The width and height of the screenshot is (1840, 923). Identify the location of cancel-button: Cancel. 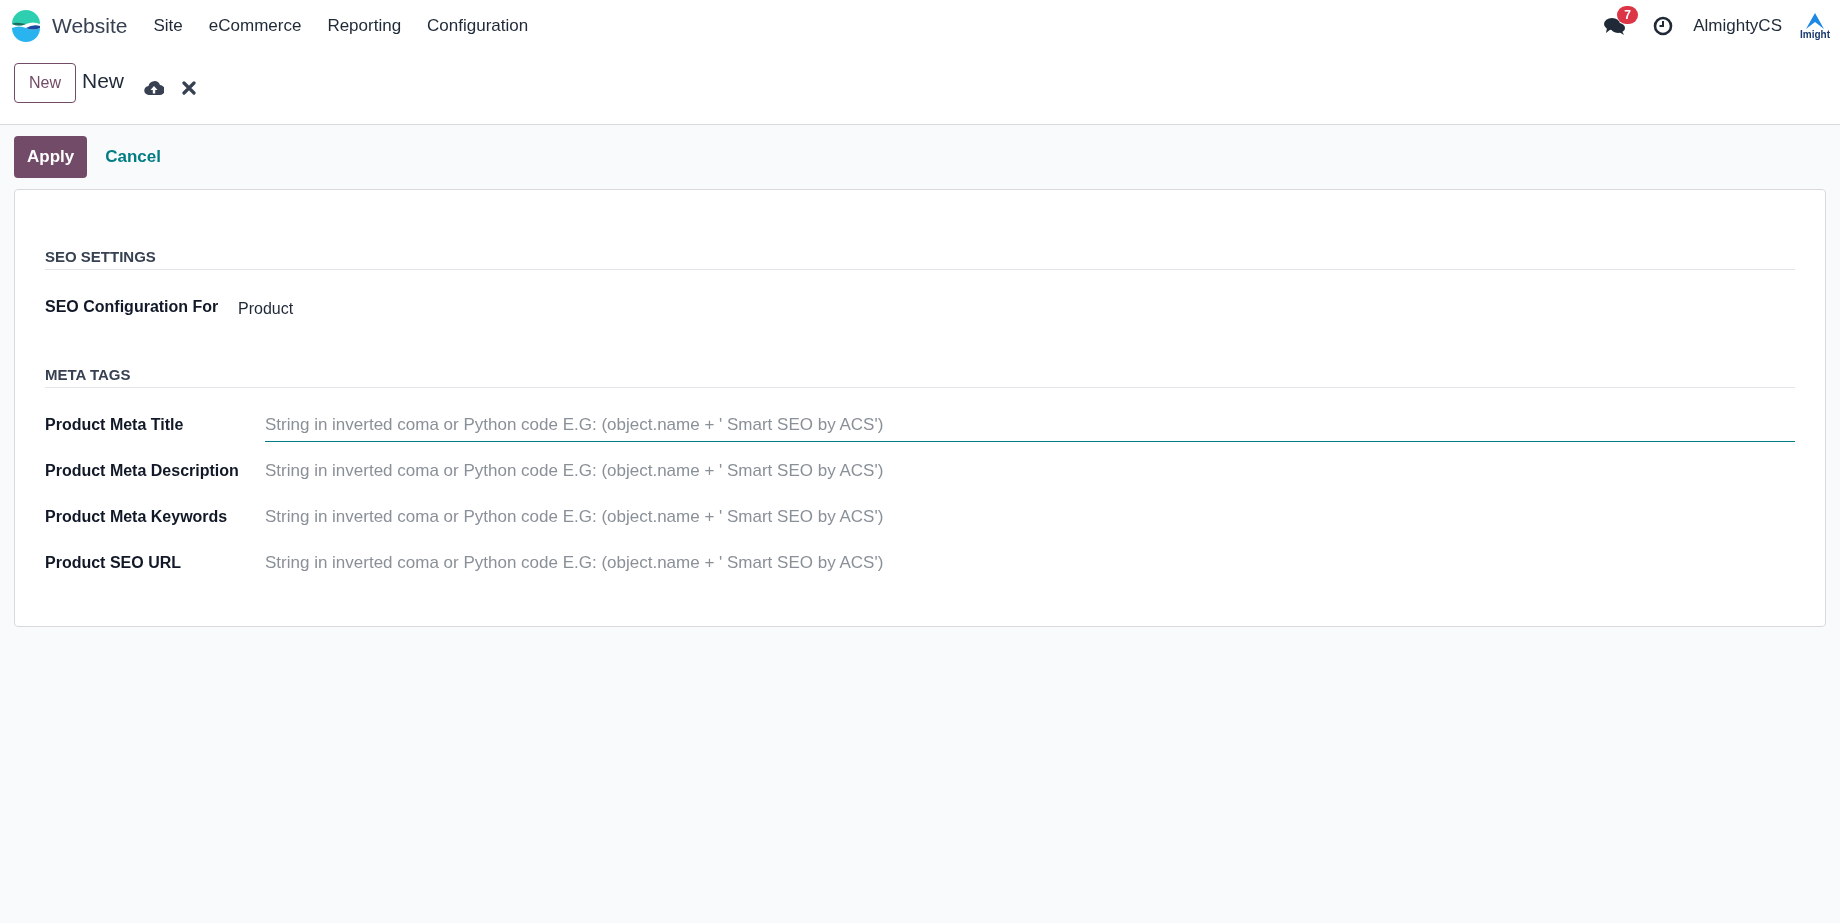
(133, 157).